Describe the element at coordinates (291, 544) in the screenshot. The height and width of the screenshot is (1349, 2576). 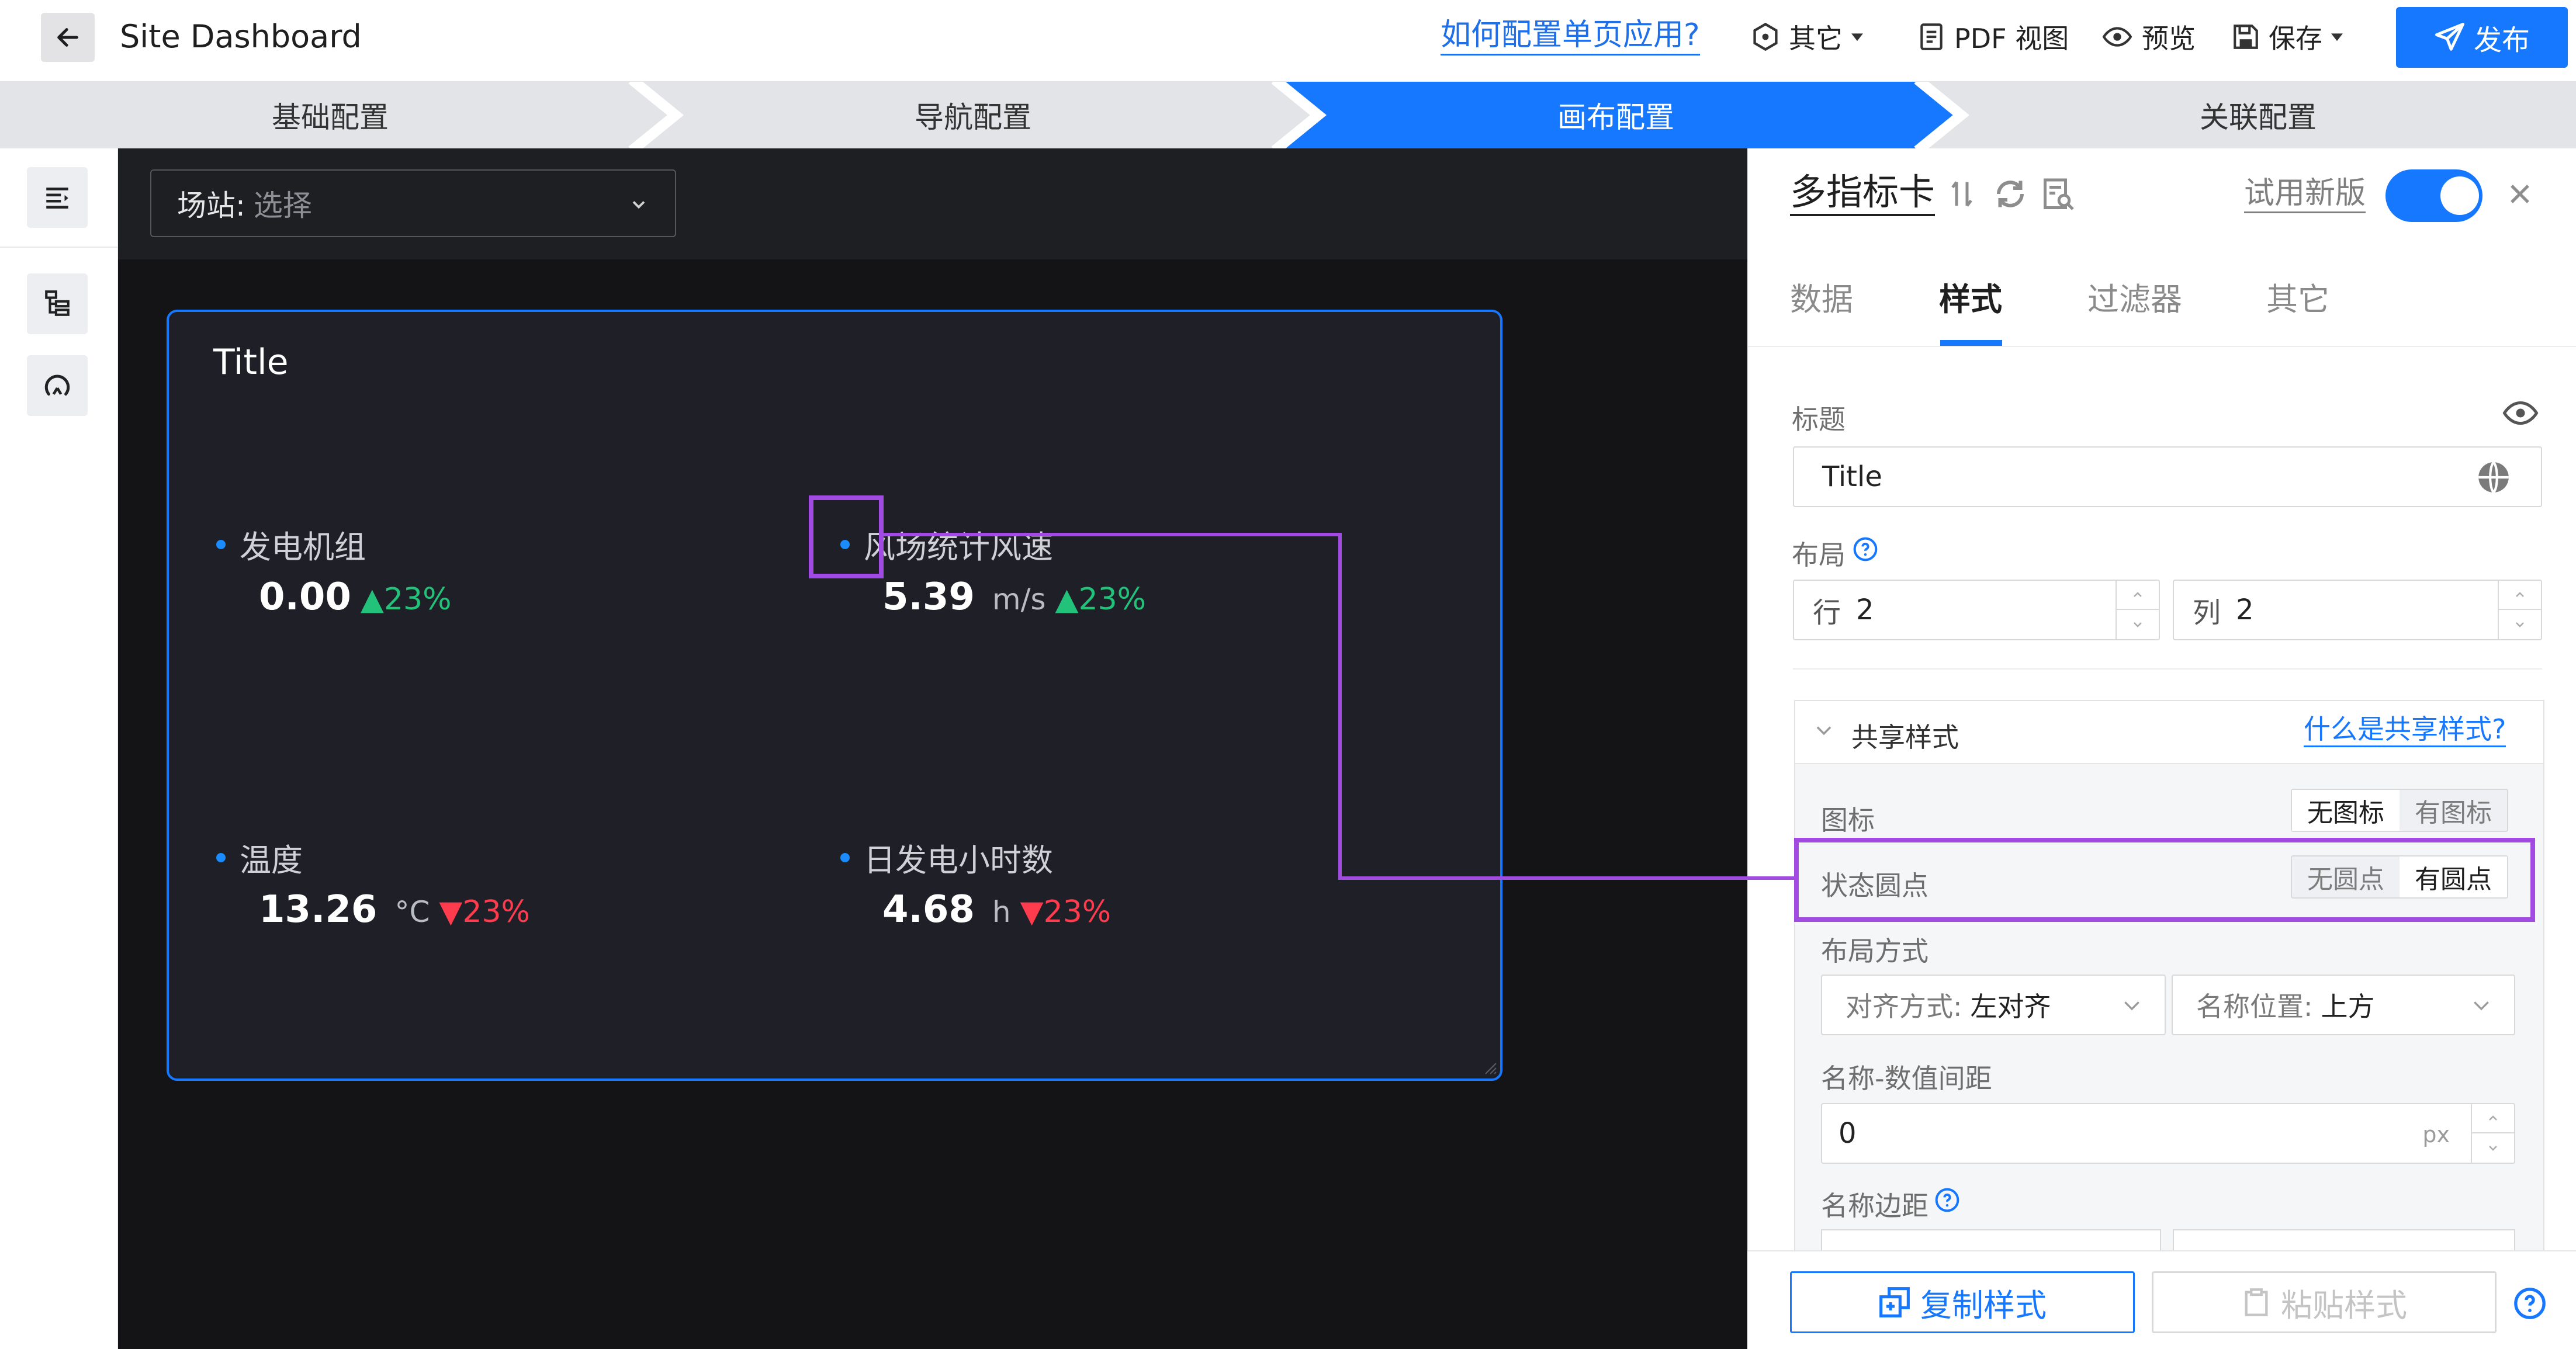
I see `metric-name: 发电机组` at that location.